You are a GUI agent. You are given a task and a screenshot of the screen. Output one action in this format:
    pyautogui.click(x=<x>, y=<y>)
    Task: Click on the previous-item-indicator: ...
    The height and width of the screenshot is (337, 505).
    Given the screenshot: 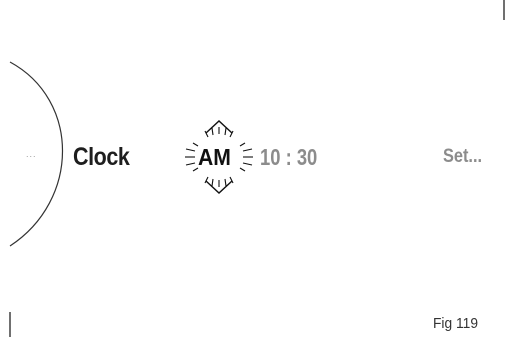 What is the action you would take?
    pyautogui.click(x=31, y=154)
    